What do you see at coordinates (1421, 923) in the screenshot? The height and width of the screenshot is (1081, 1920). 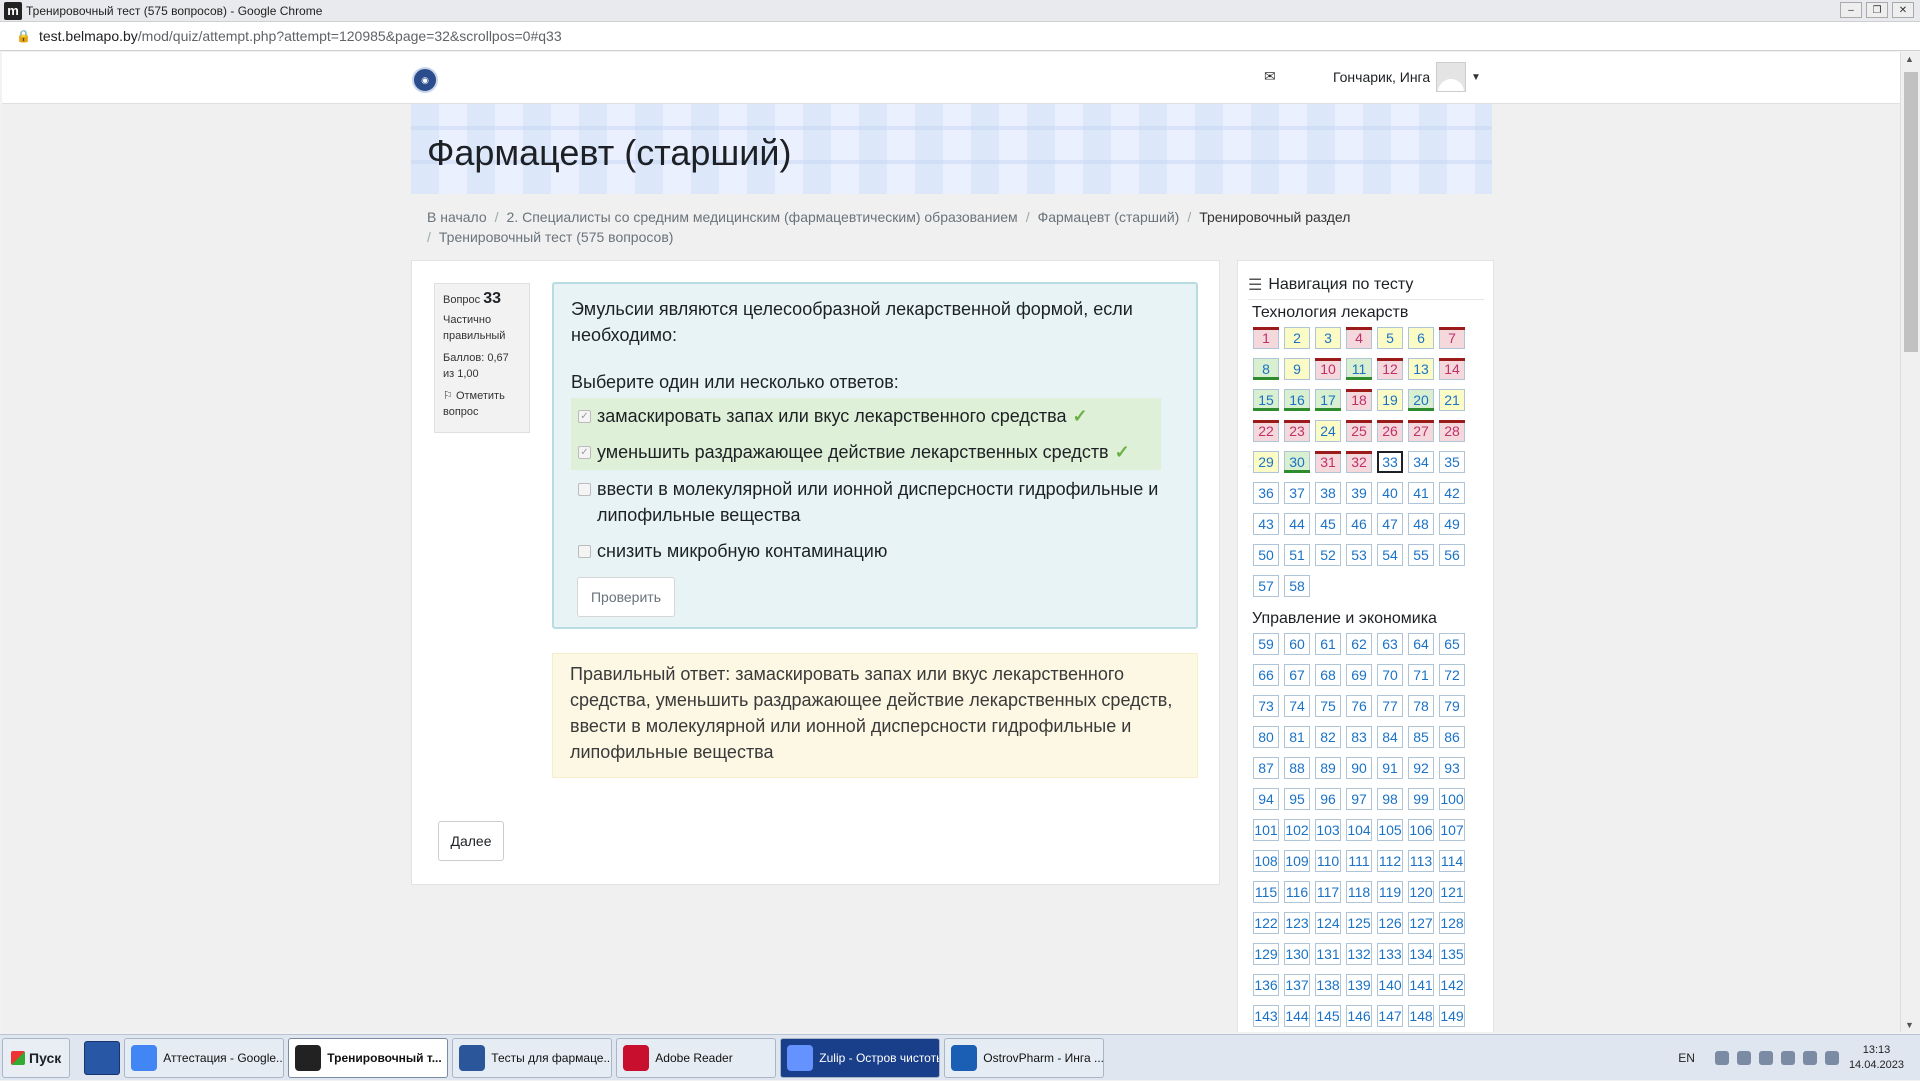 I see `nav-question-button: 127` at bounding box center [1421, 923].